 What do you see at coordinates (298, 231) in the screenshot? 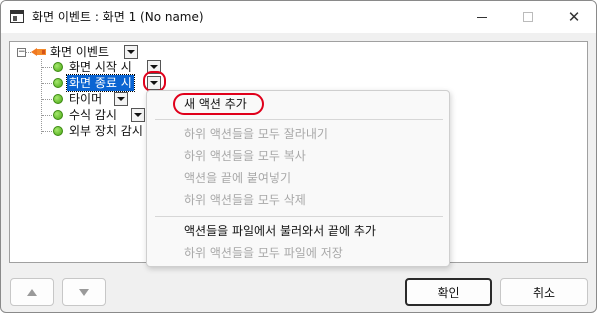
I see `menu-item-load-from-file: 액션들을 파일에서 불러와서 끝에 추가` at bounding box center [298, 231].